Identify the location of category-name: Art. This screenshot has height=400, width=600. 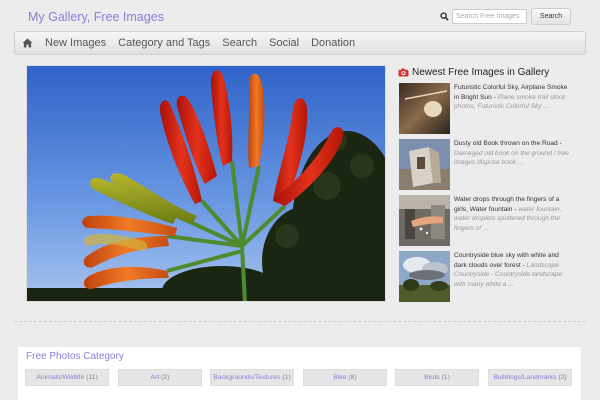
(155, 377).